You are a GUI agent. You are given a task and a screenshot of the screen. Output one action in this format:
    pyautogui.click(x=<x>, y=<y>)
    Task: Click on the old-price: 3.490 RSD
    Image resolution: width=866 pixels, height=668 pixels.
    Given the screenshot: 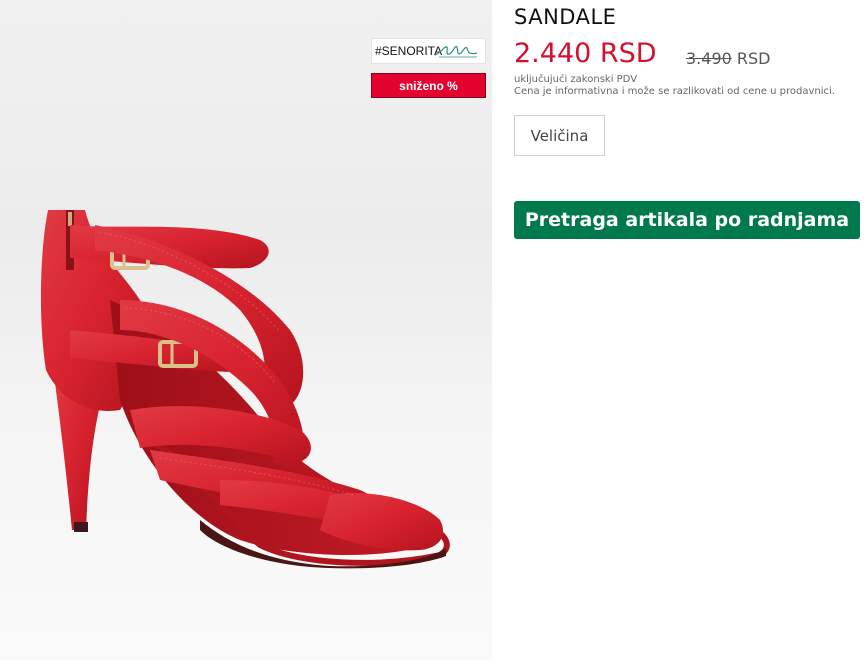 What is the action you would take?
    pyautogui.click(x=728, y=58)
    